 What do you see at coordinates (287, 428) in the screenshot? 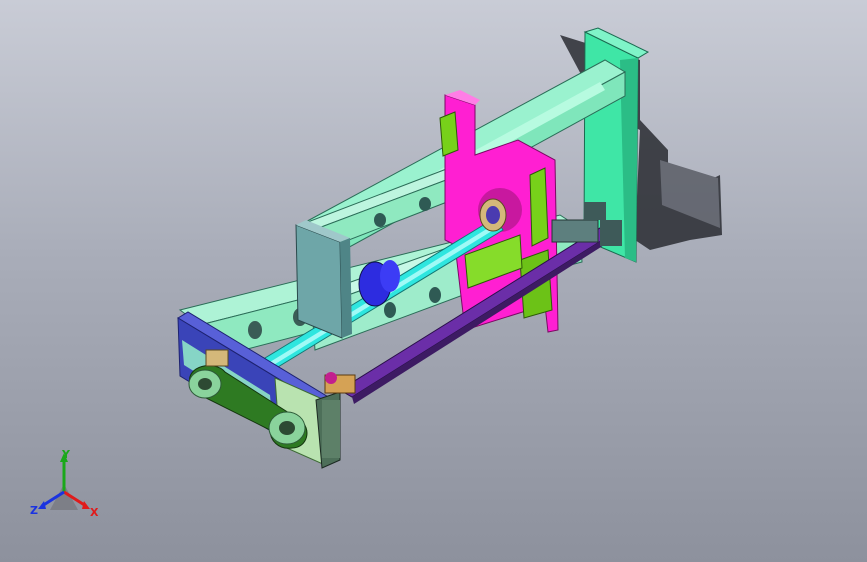
I see `driven-pulley` at bounding box center [287, 428].